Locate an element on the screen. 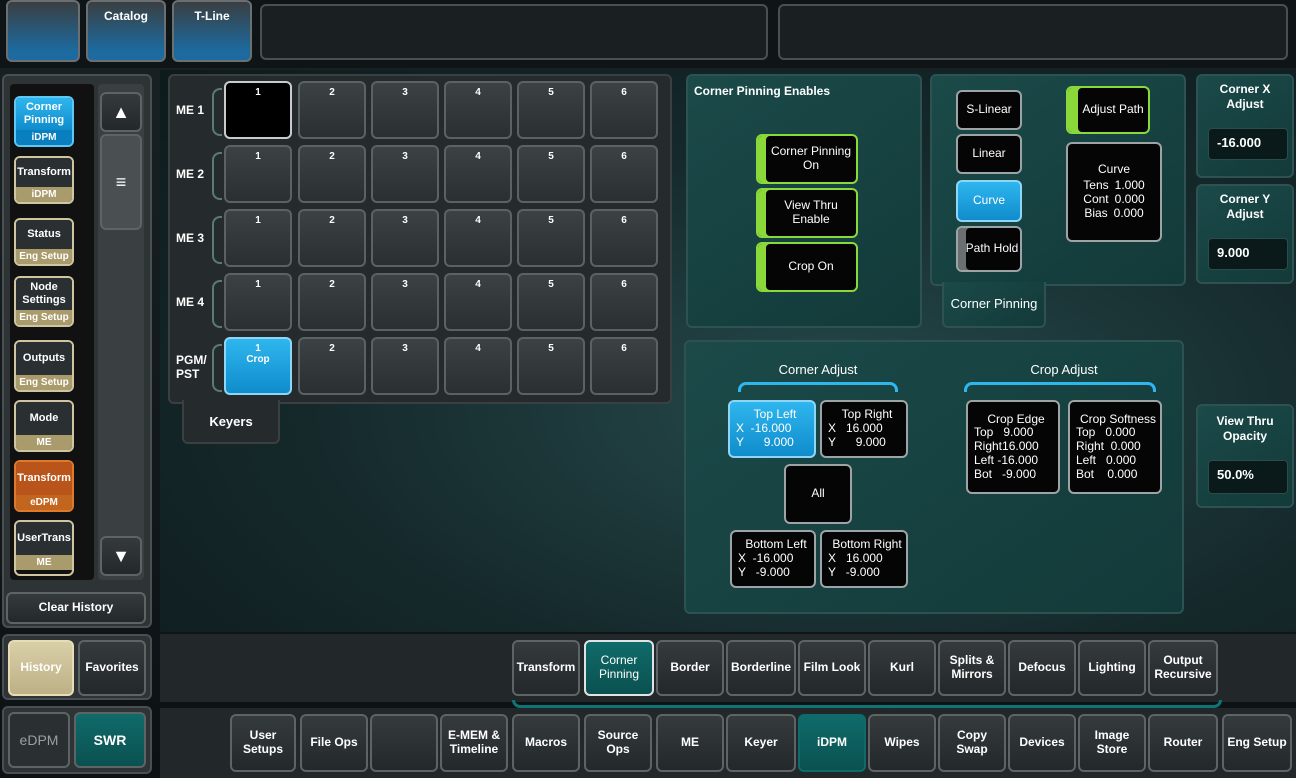  crop-on-button: Crop On is located at coordinates (807, 267).